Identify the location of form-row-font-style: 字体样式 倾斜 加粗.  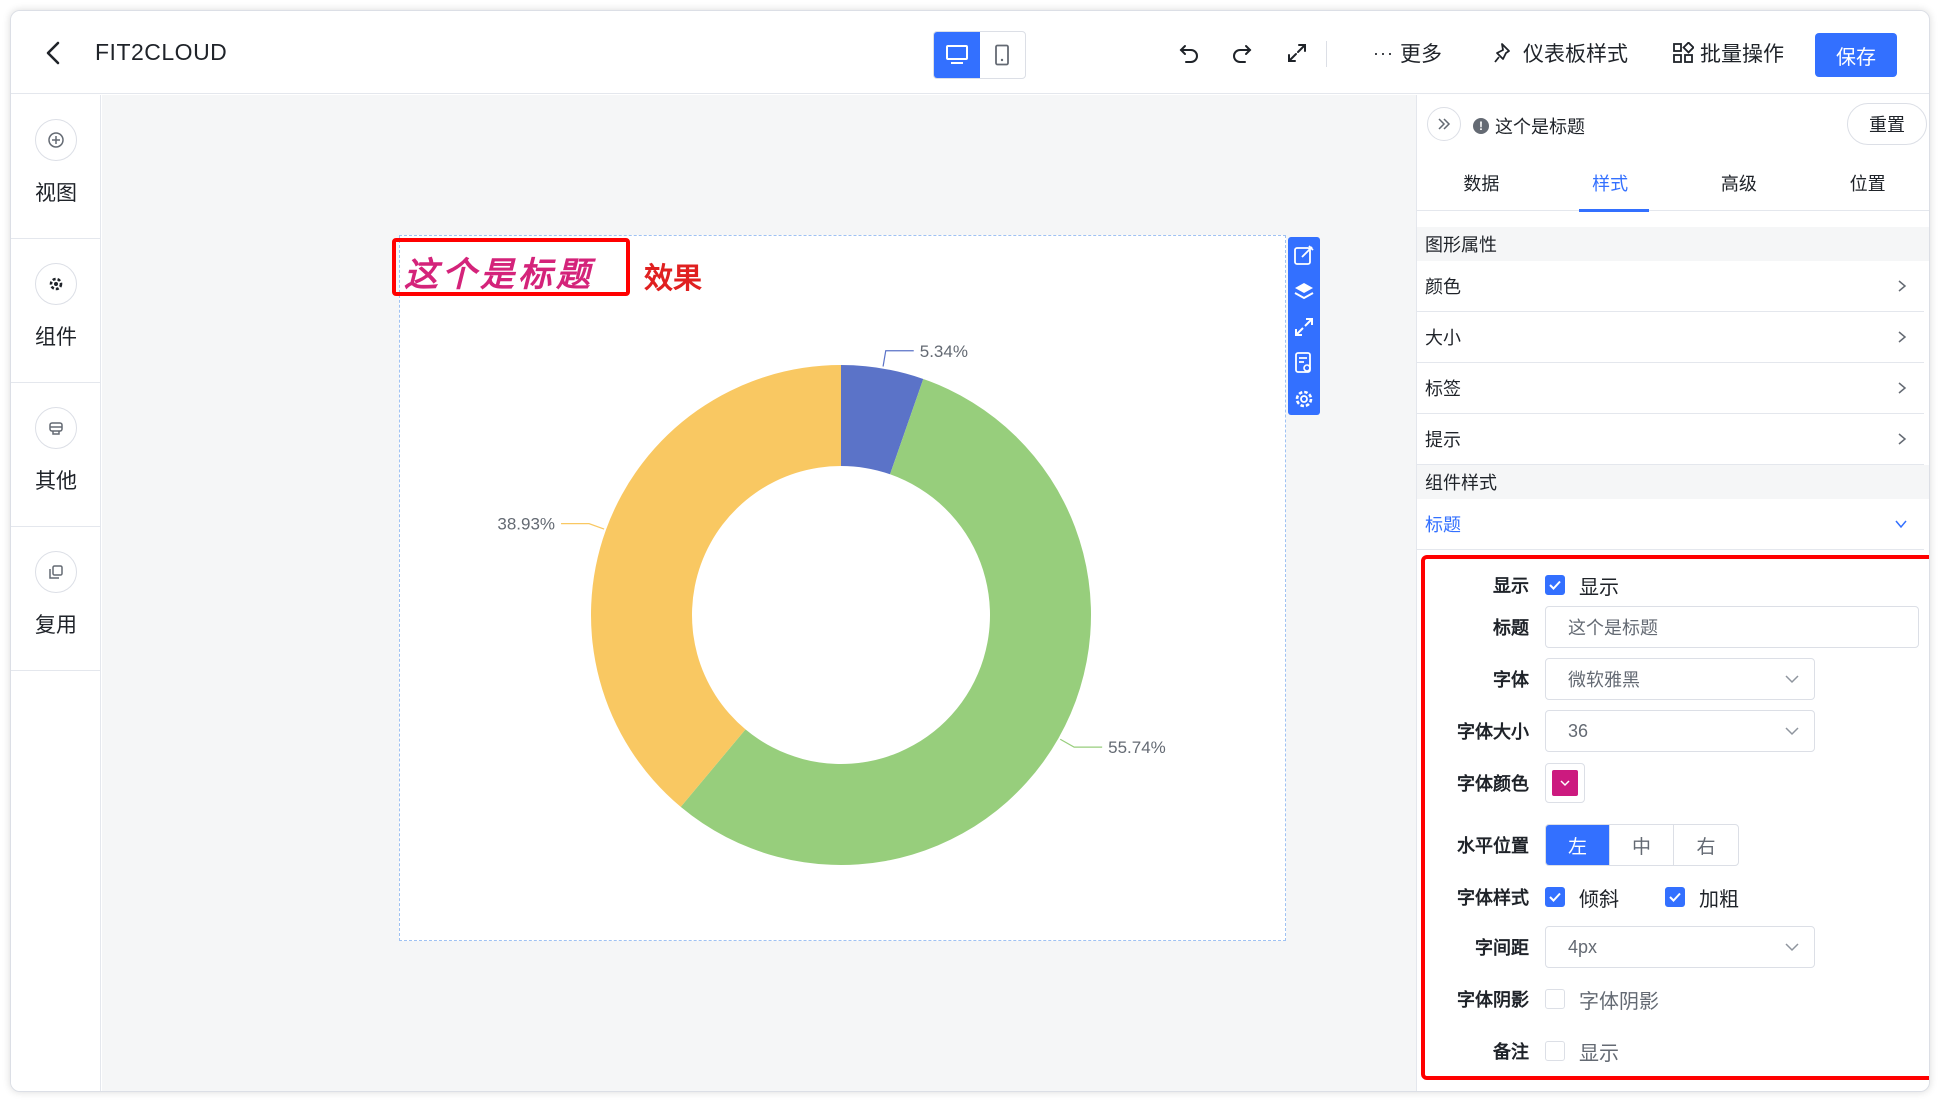
(1673, 897).